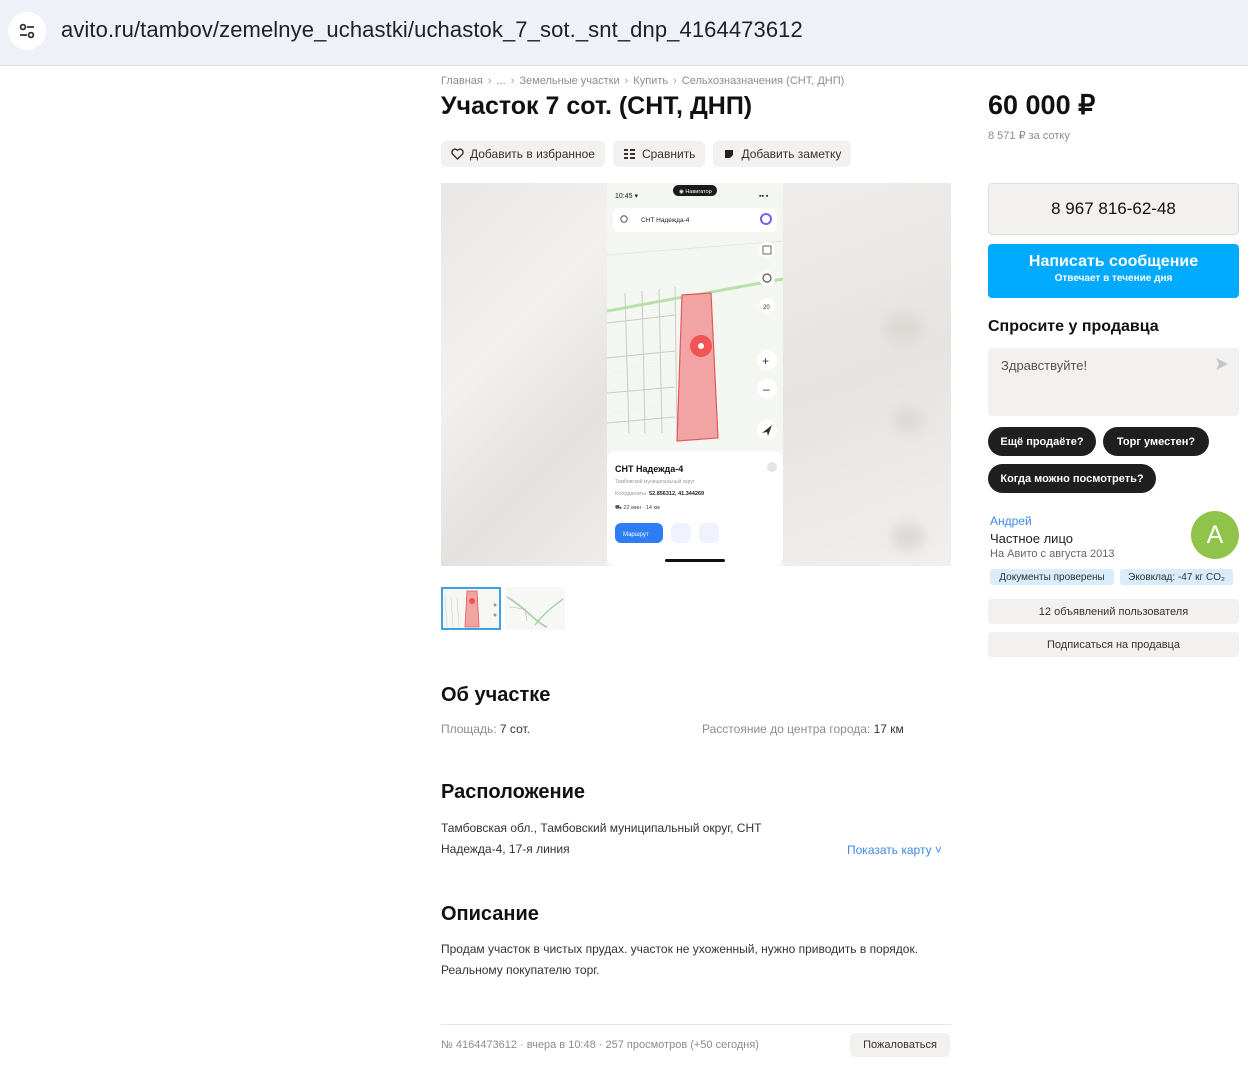 Image resolution: width=1248 pixels, height=1088 pixels. Describe the element at coordinates (763, 81) in the screenshot. I see `breadcrumb-agri: Сельхозназначения (СНТ, ДНП)` at that location.